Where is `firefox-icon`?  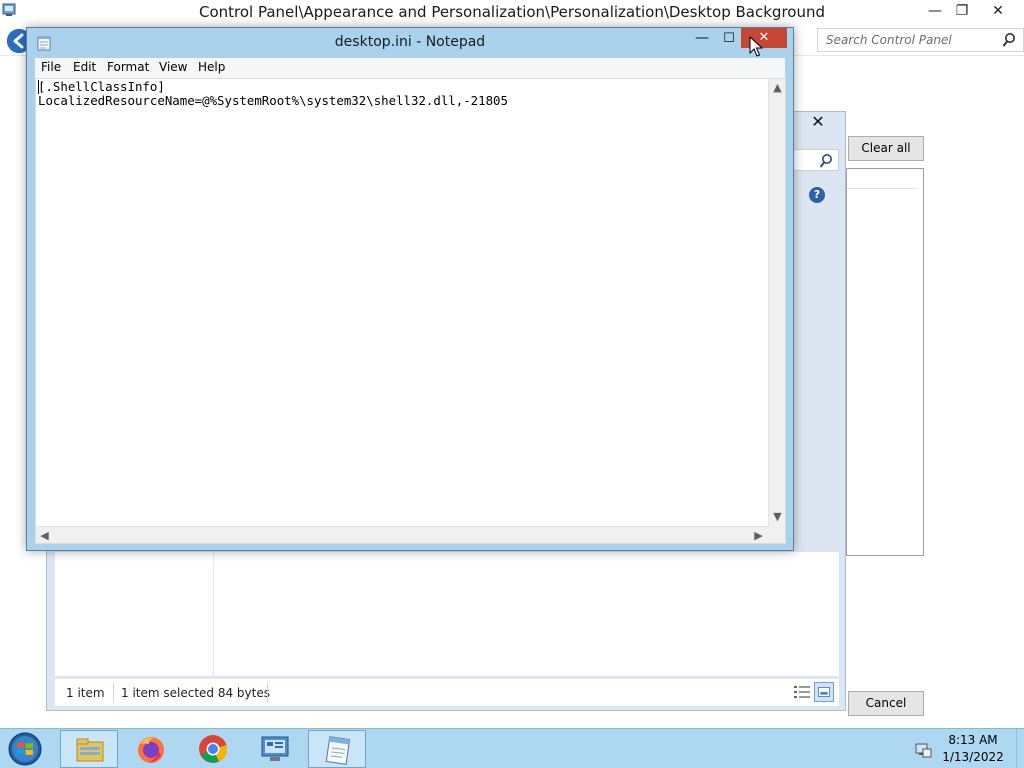 firefox-icon is located at coordinates (151, 750).